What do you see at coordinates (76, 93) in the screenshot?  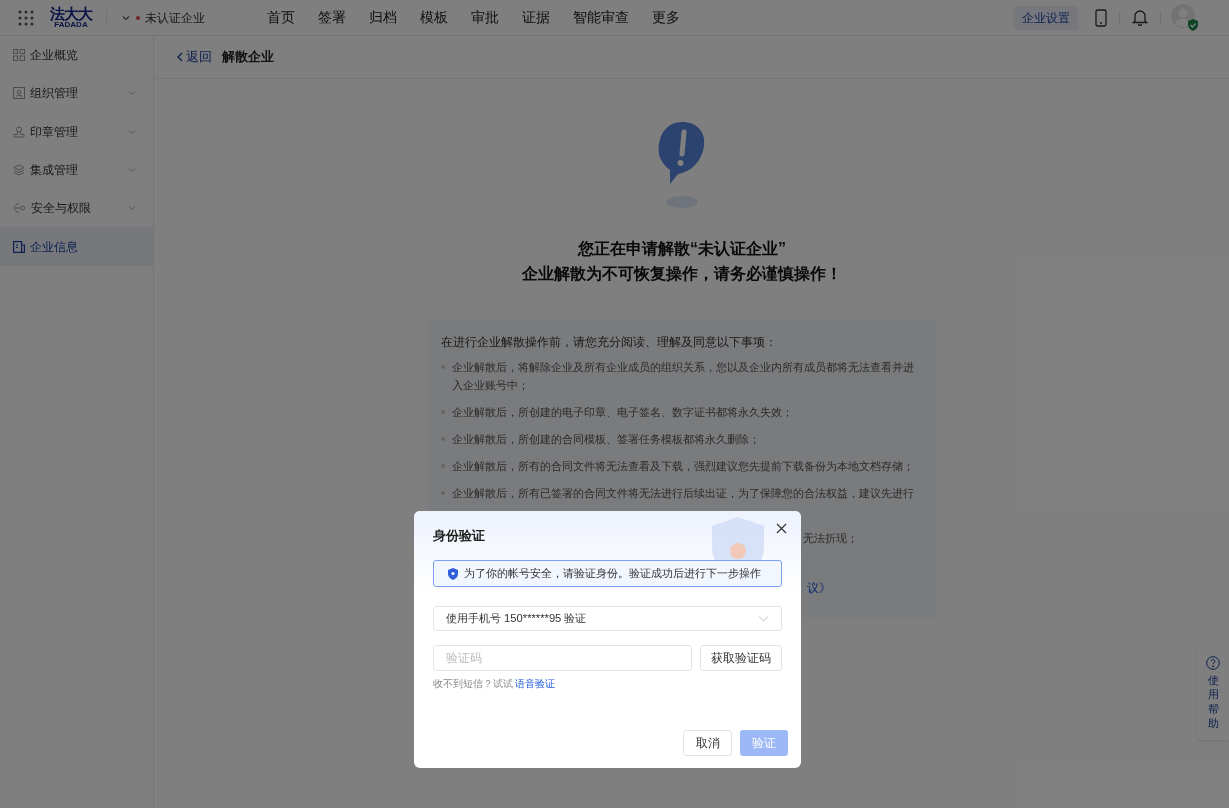 I see `sidebar-item: 组织管理` at bounding box center [76, 93].